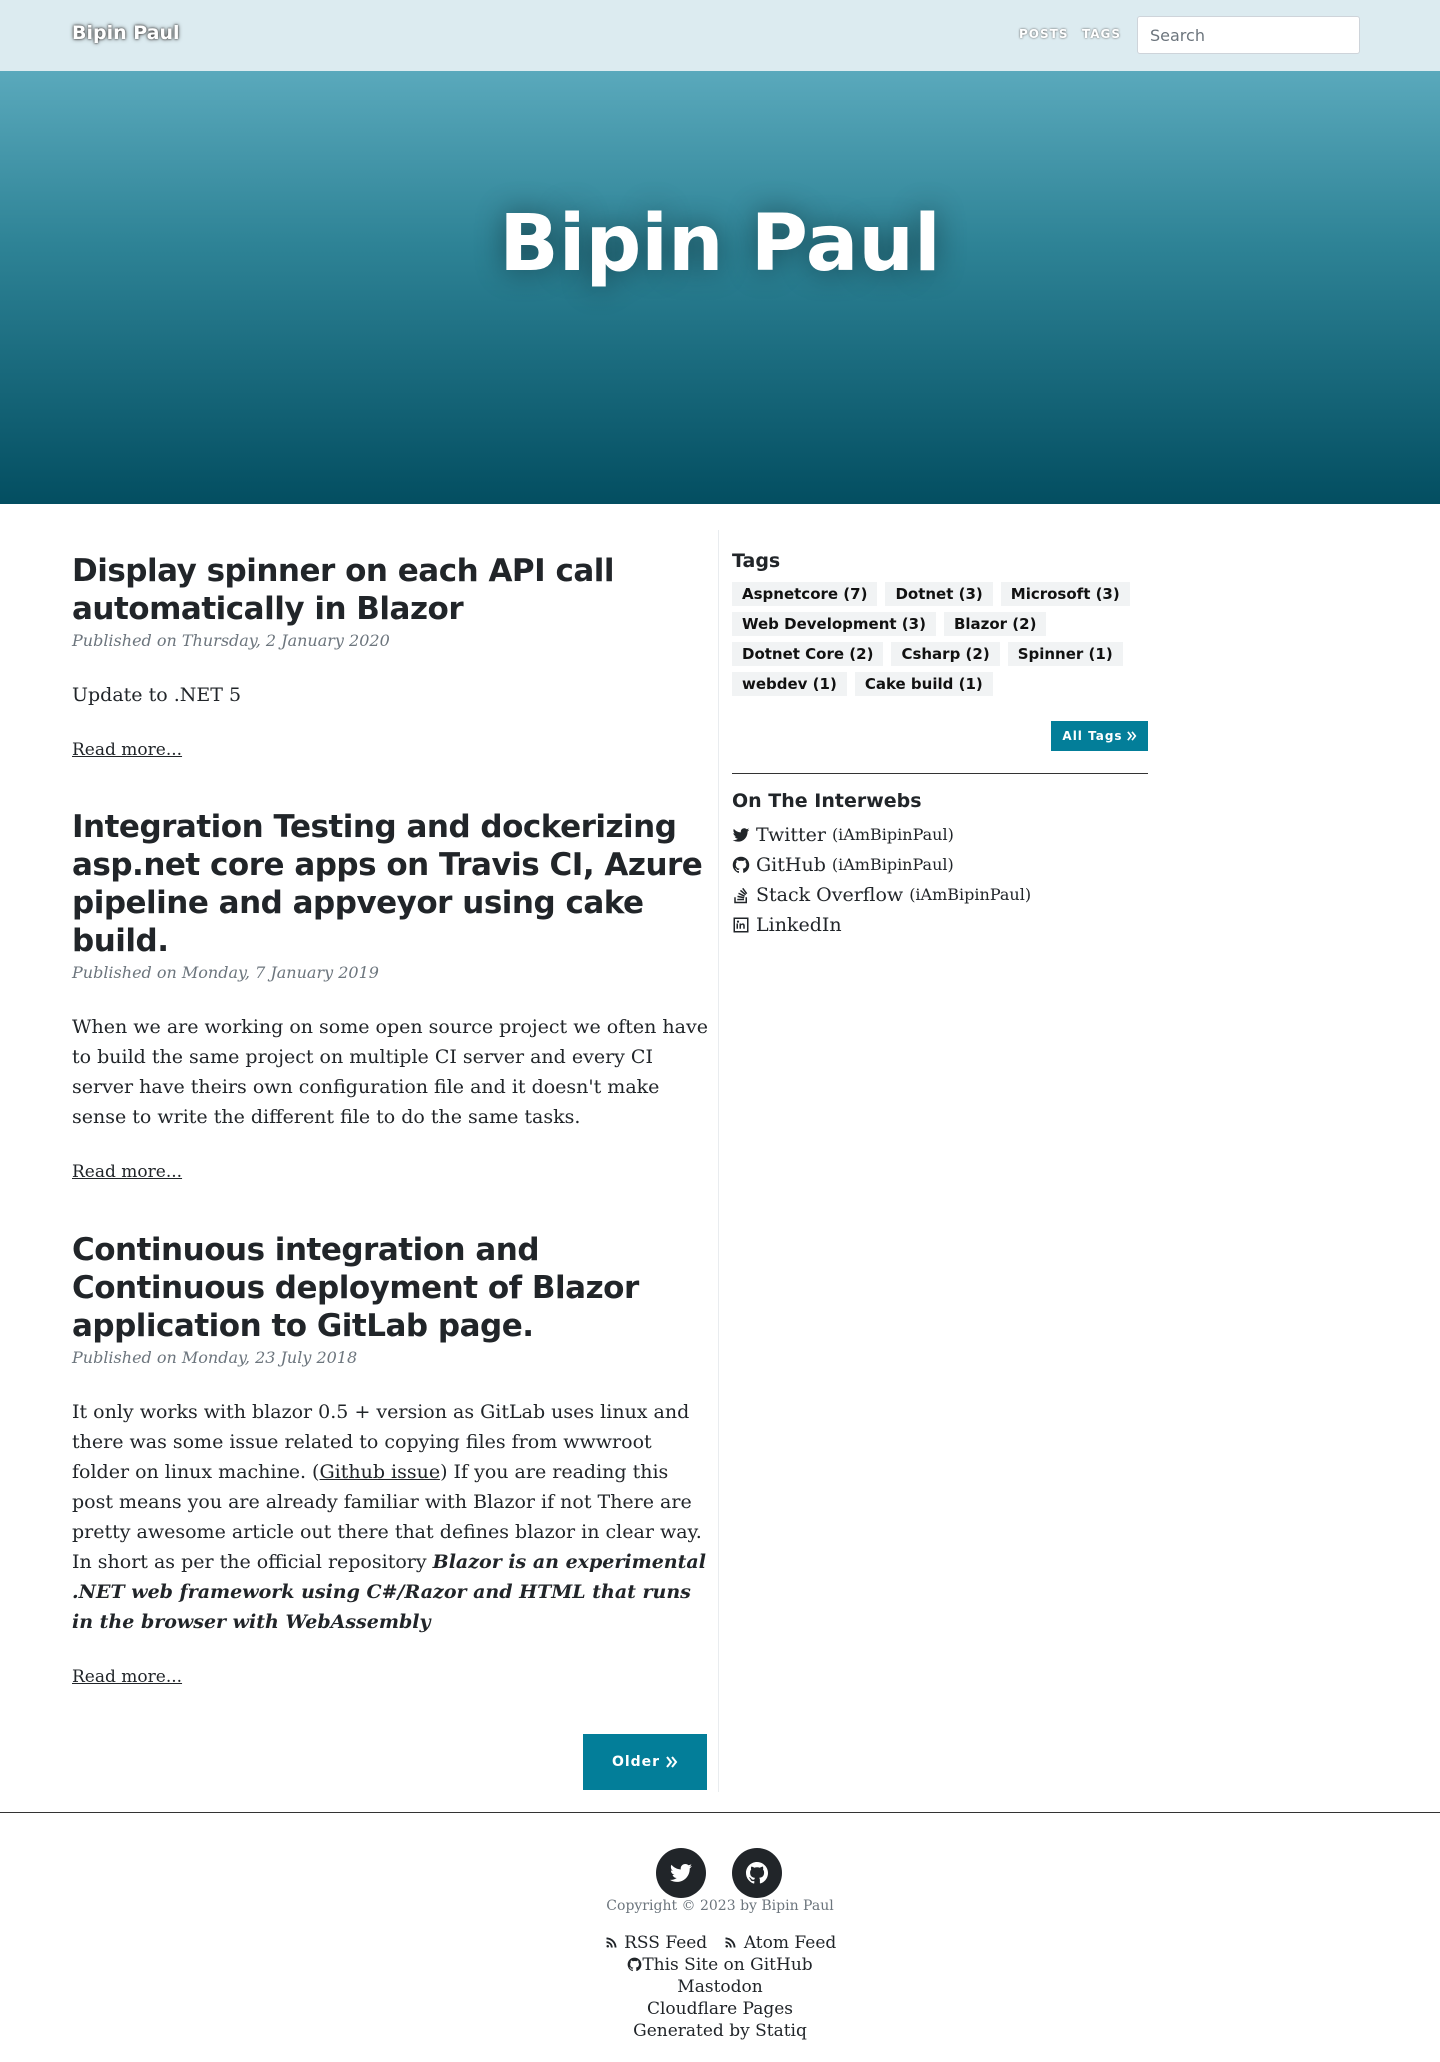 This screenshot has width=1440, height=2062. I want to click on twitter-link: Twitter (iAmBipinPaul), so click(940, 835).